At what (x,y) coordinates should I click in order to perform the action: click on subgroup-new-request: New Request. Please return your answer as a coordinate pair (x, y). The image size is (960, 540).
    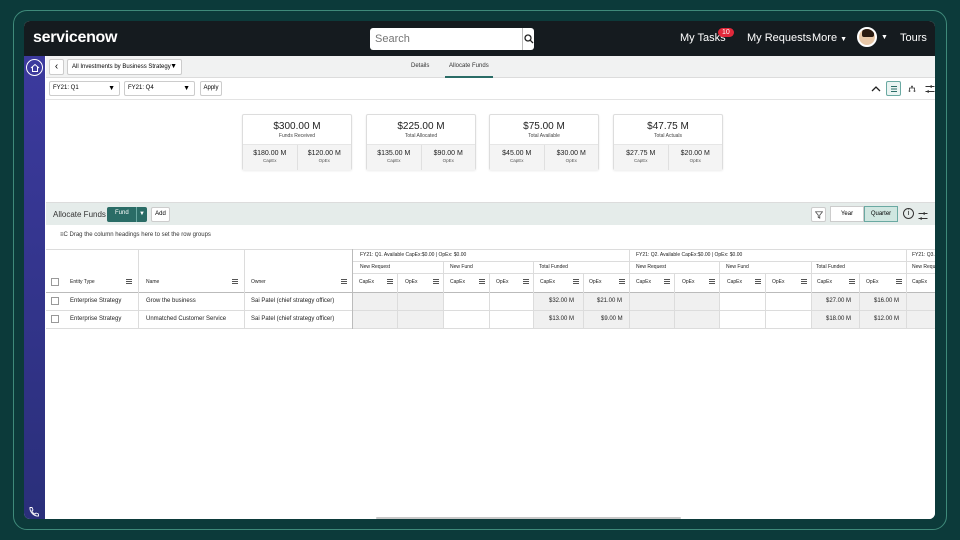
    Looking at the image, I should click on (375, 267).